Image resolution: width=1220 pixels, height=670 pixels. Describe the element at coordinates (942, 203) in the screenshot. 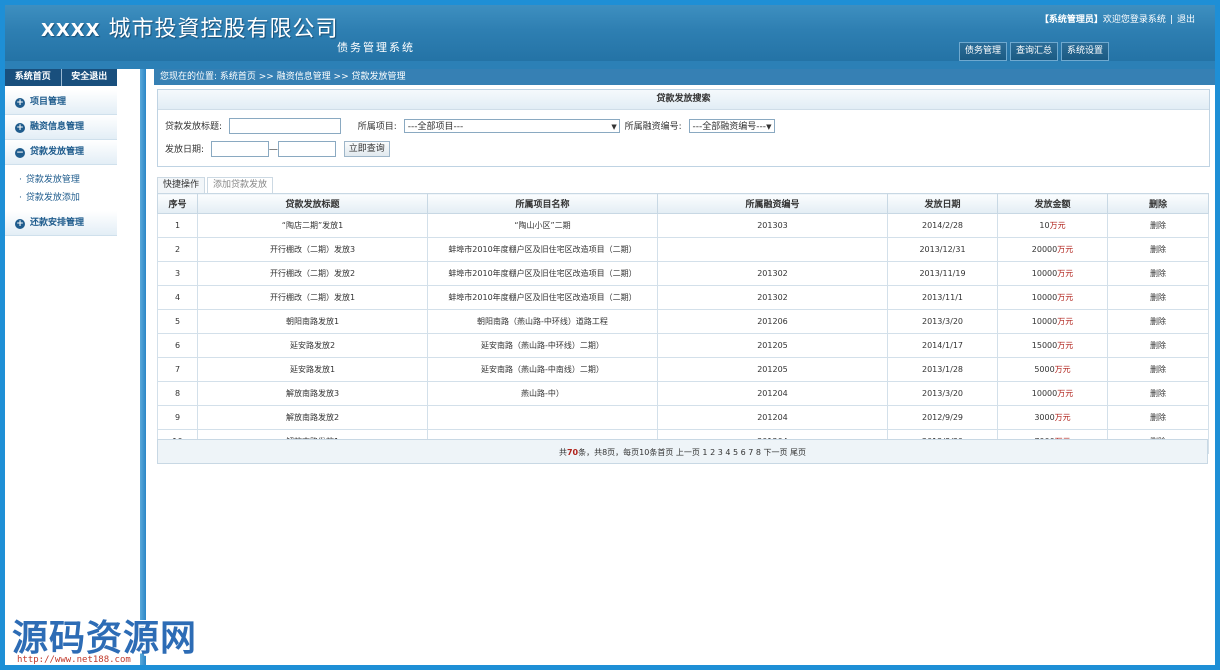

I see `col-header-date: 发放日期` at that location.